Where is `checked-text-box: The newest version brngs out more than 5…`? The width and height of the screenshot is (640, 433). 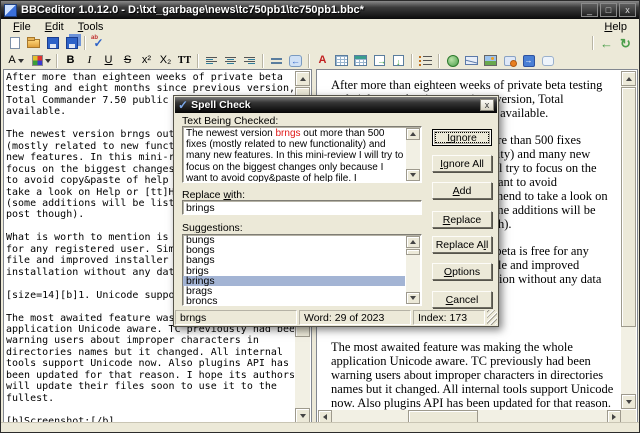 checked-text-box: The newest version brngs out more than 5… is located at coordinates (302, 154).